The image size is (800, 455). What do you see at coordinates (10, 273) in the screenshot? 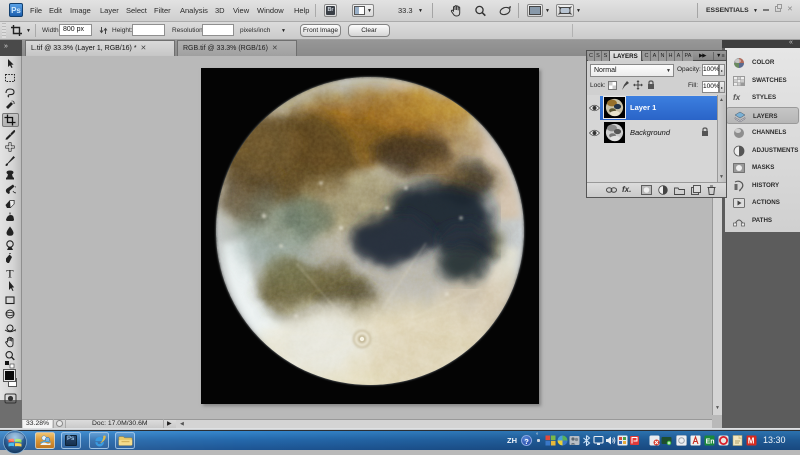
I see `svg-text: T` at bounding box center [10, 273].